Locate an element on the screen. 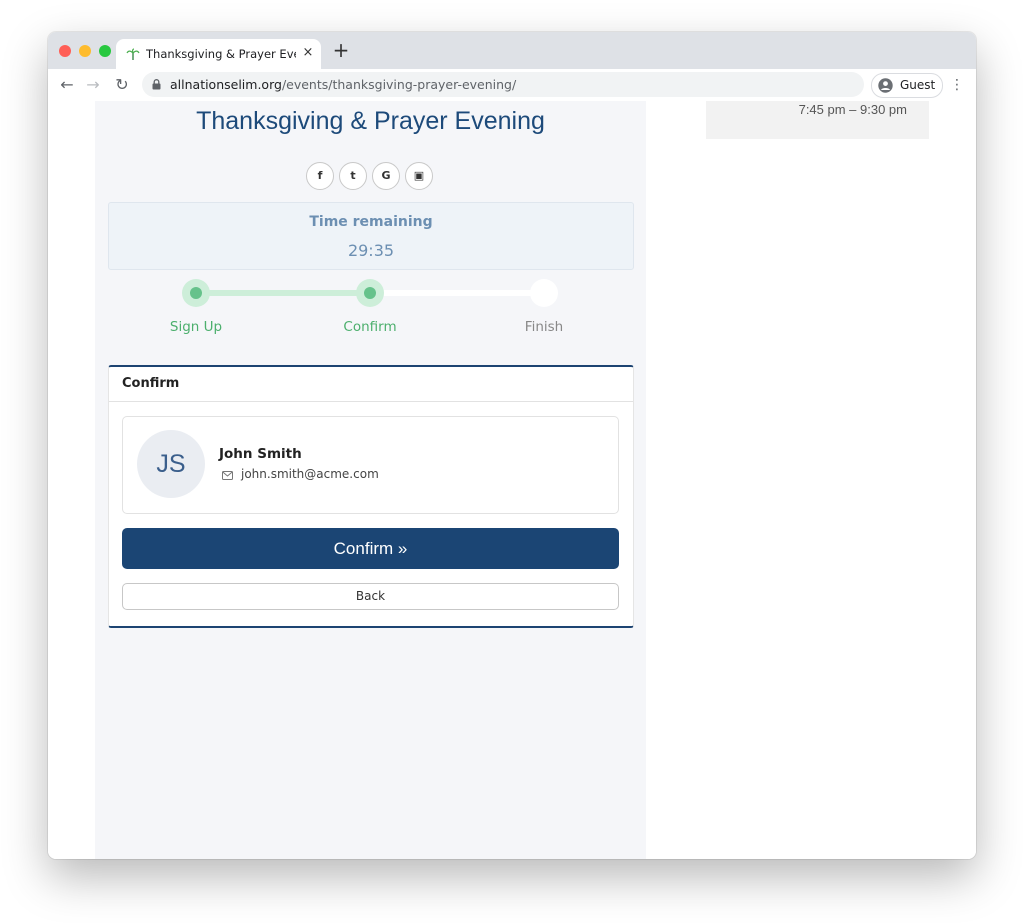 The image size is (1024, 923). step-connector-pending is located at coordinates (457, 293).